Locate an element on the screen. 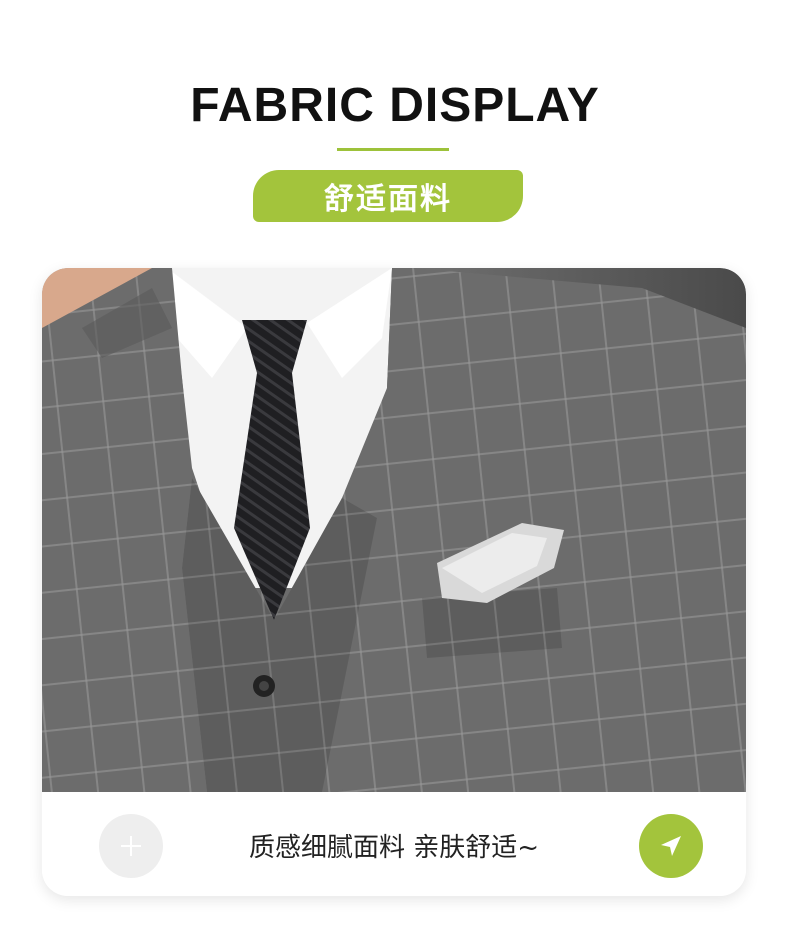 The height and width of the screenshot is (945, 790). send-icon is located at coordinates (671, 846).